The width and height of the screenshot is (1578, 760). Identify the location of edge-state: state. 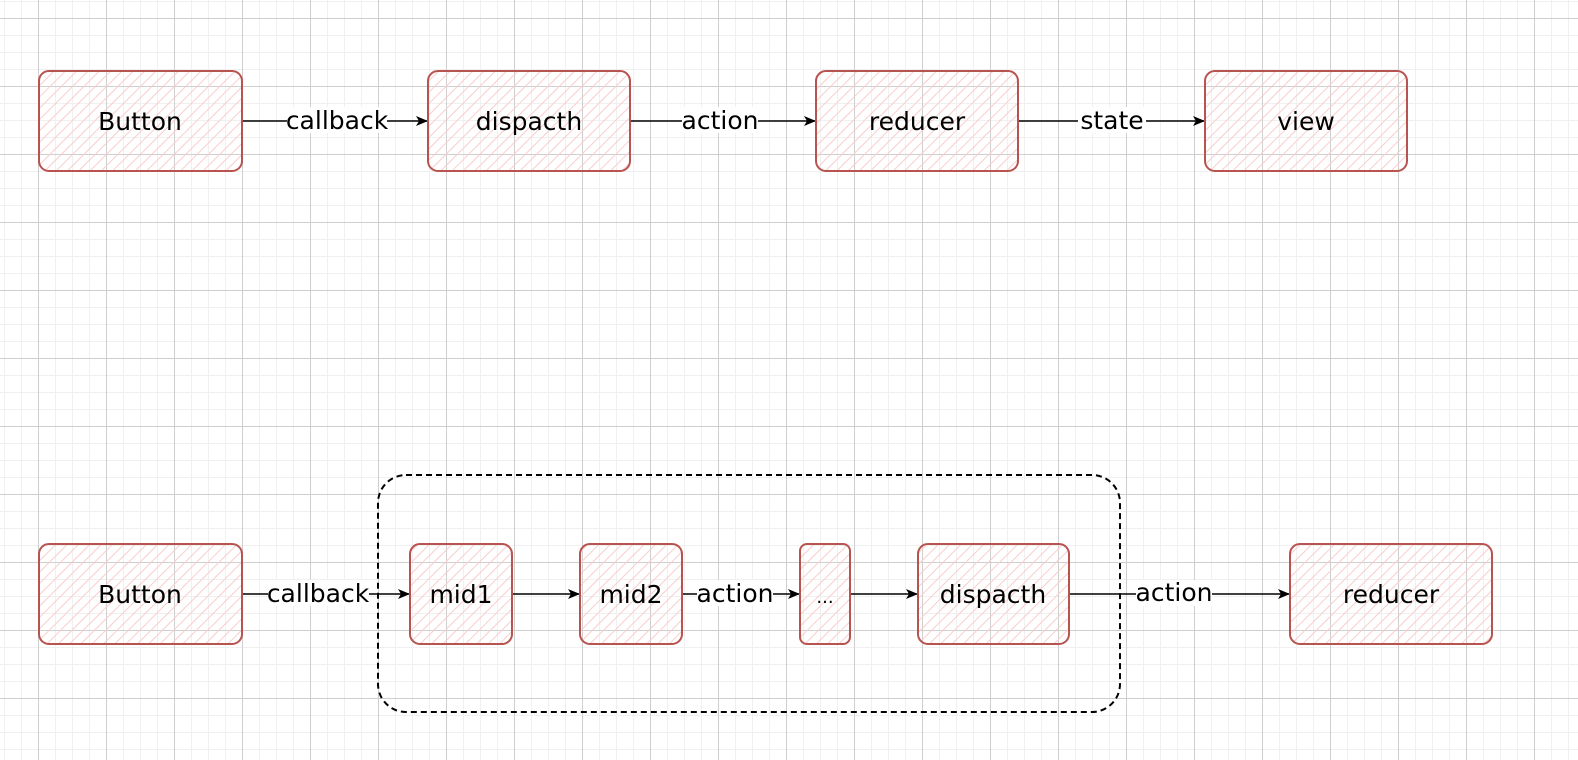
(1112, 120).